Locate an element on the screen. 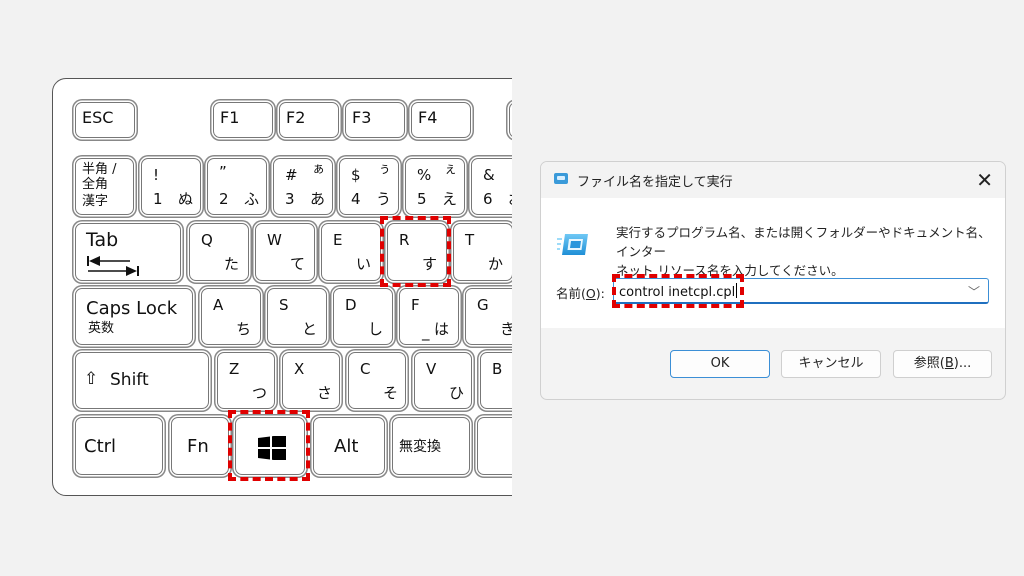 This screenshot has width=1024, height=576. key-z: Z つ is located at coordinates (246, 380).